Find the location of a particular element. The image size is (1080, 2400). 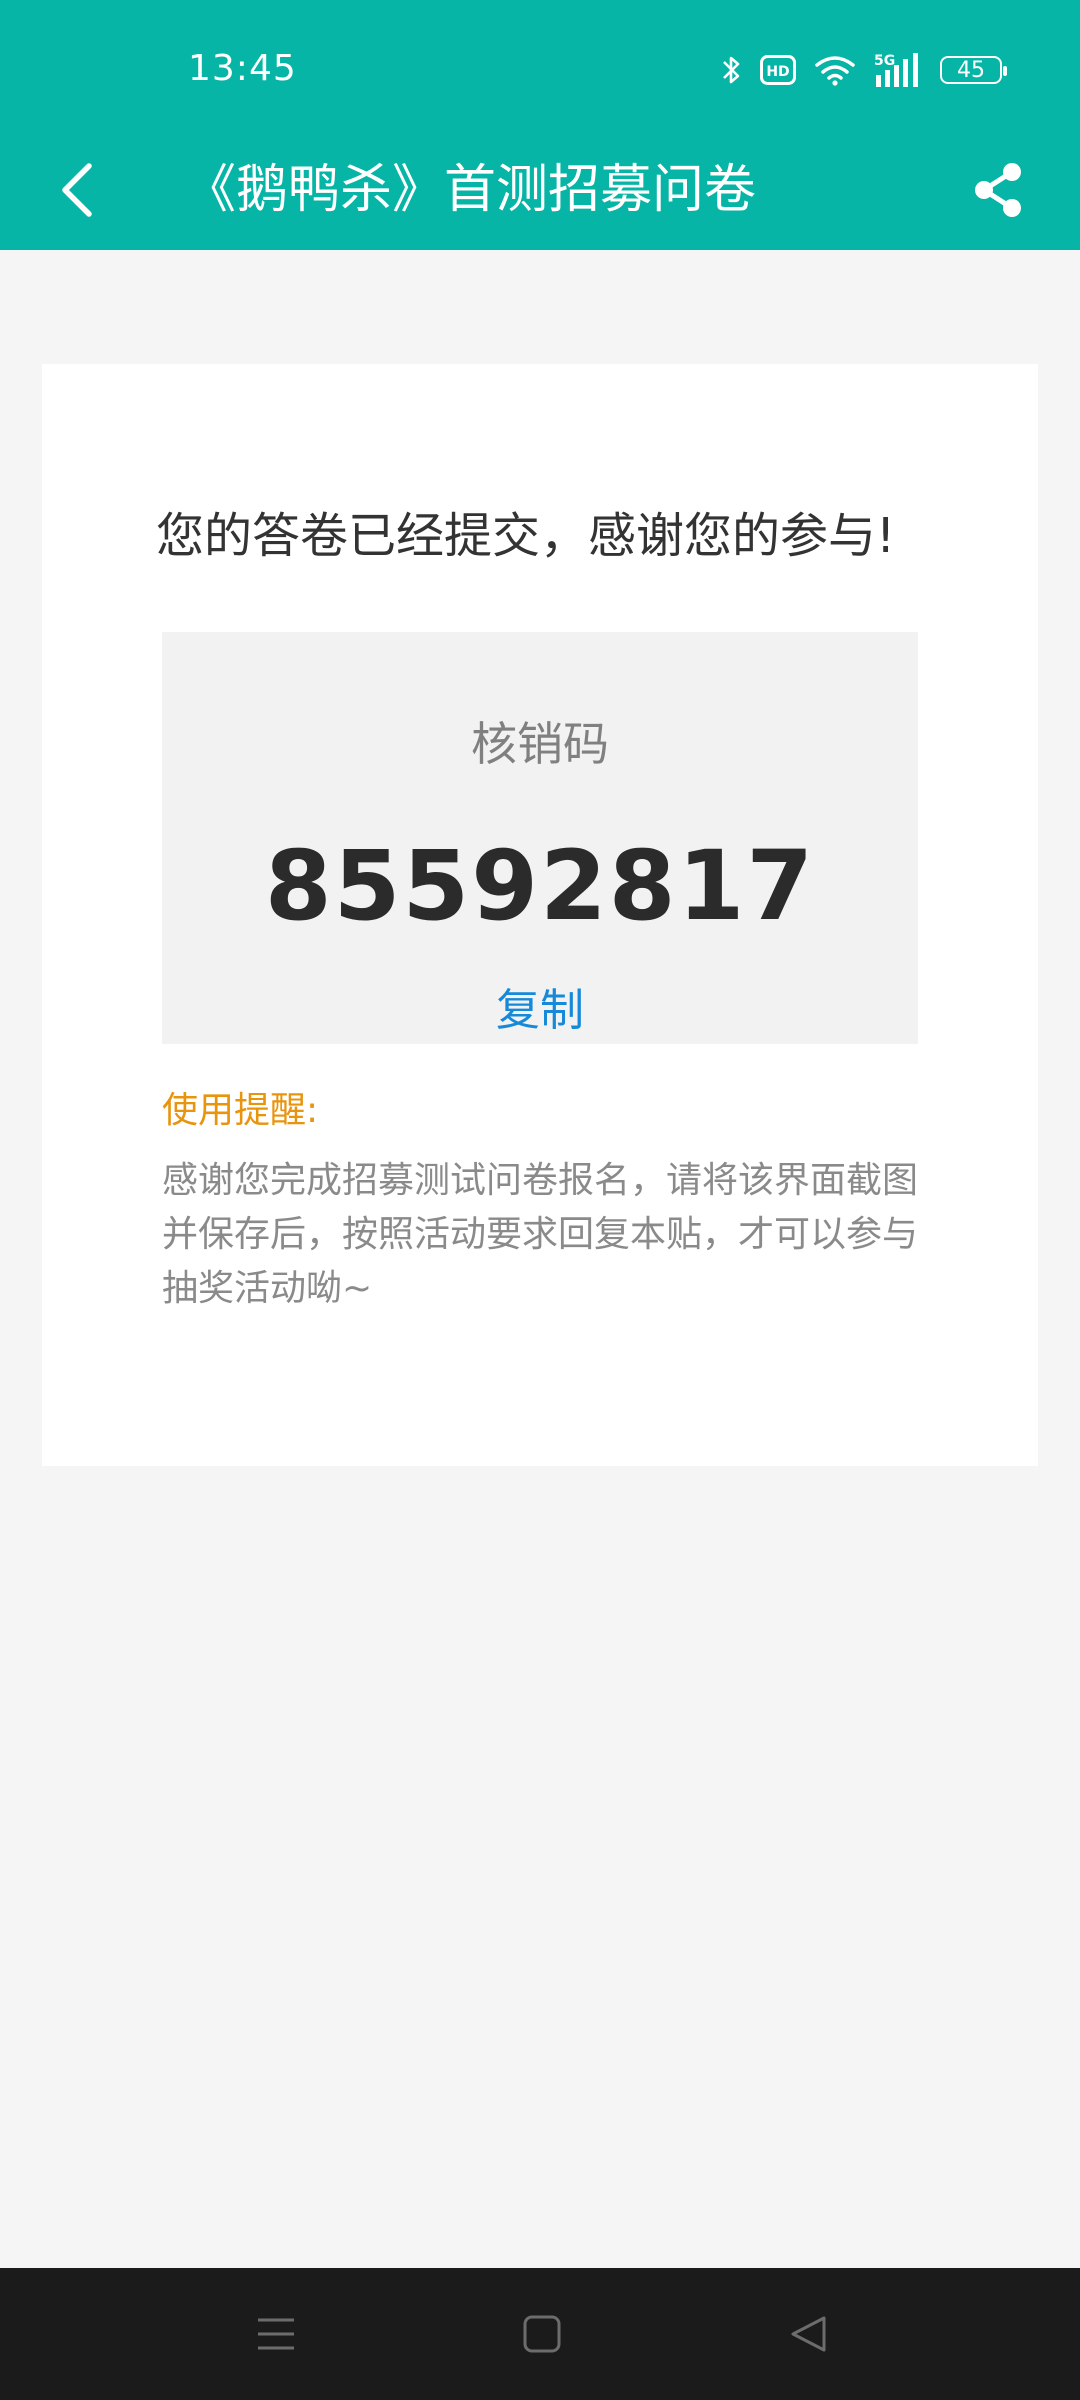

share-icon is located at coordinates (998, 190).